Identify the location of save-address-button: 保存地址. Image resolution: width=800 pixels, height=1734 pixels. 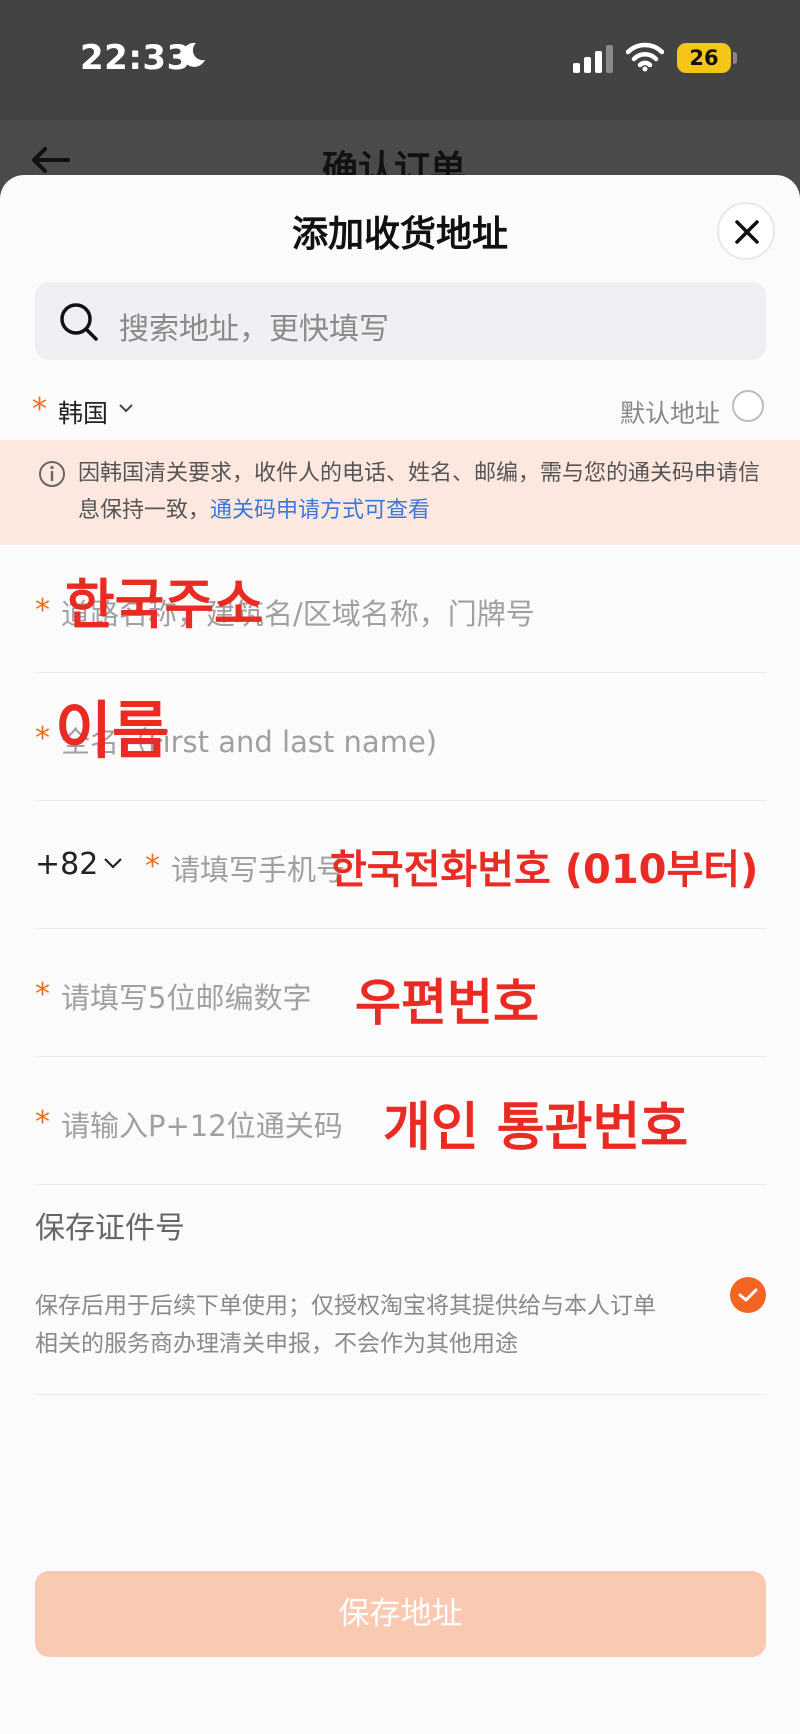
(400, 1614).